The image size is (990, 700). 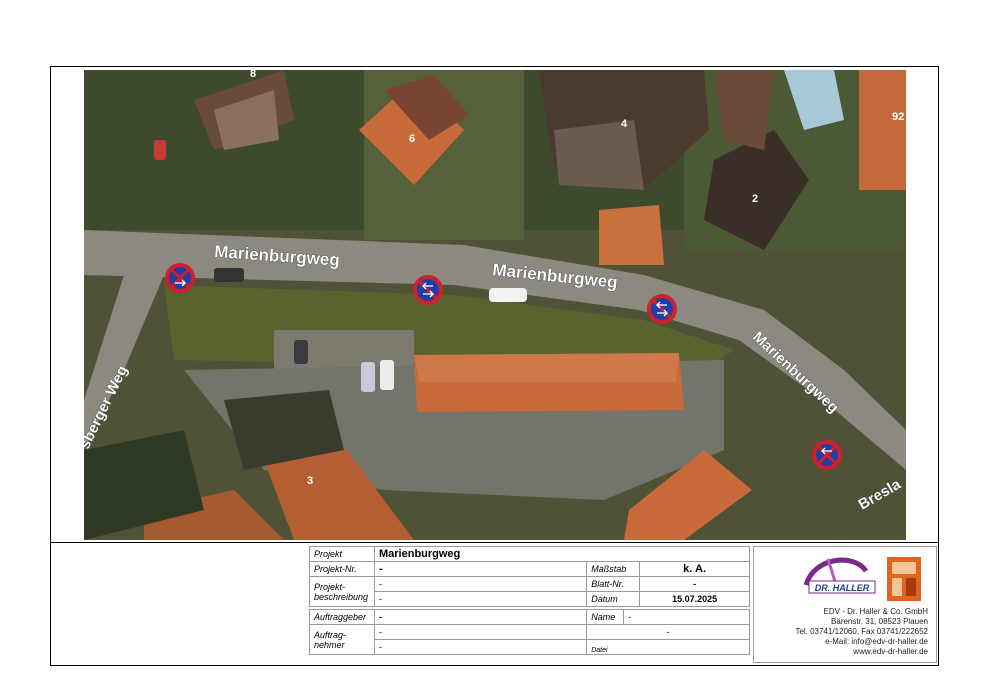 What do you see at coordinates (310, 481) in the screenshot?
I see `house-number-3: 3` at bounding box center [310, 481].